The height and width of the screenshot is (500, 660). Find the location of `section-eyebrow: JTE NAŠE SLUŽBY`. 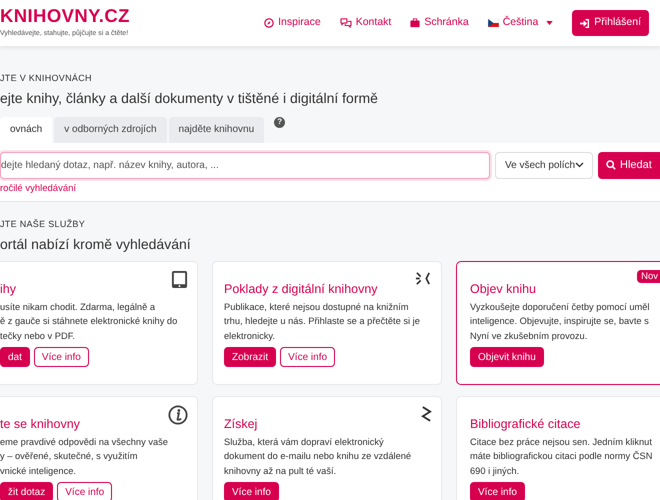

section-eyebrow: JTE NAŠE SLUŽBY is located at coordinates (43, 224).